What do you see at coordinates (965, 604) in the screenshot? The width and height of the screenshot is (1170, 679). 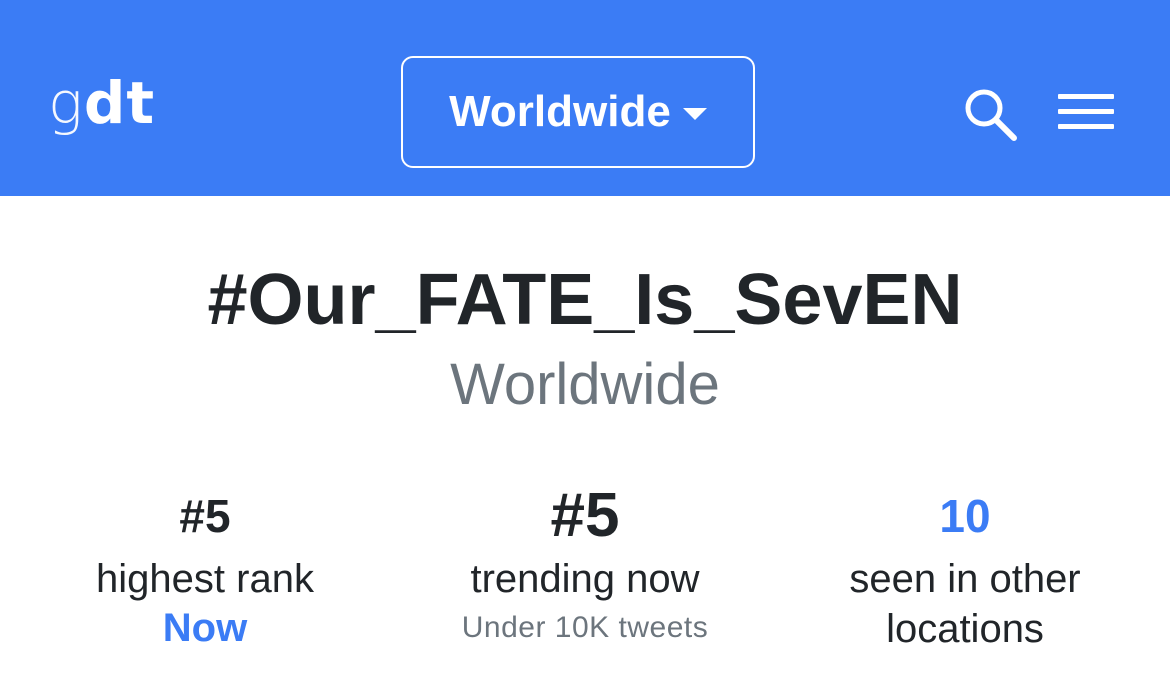 I see `other-locations-label: seen in other locations` at bounding box center [965, 604].